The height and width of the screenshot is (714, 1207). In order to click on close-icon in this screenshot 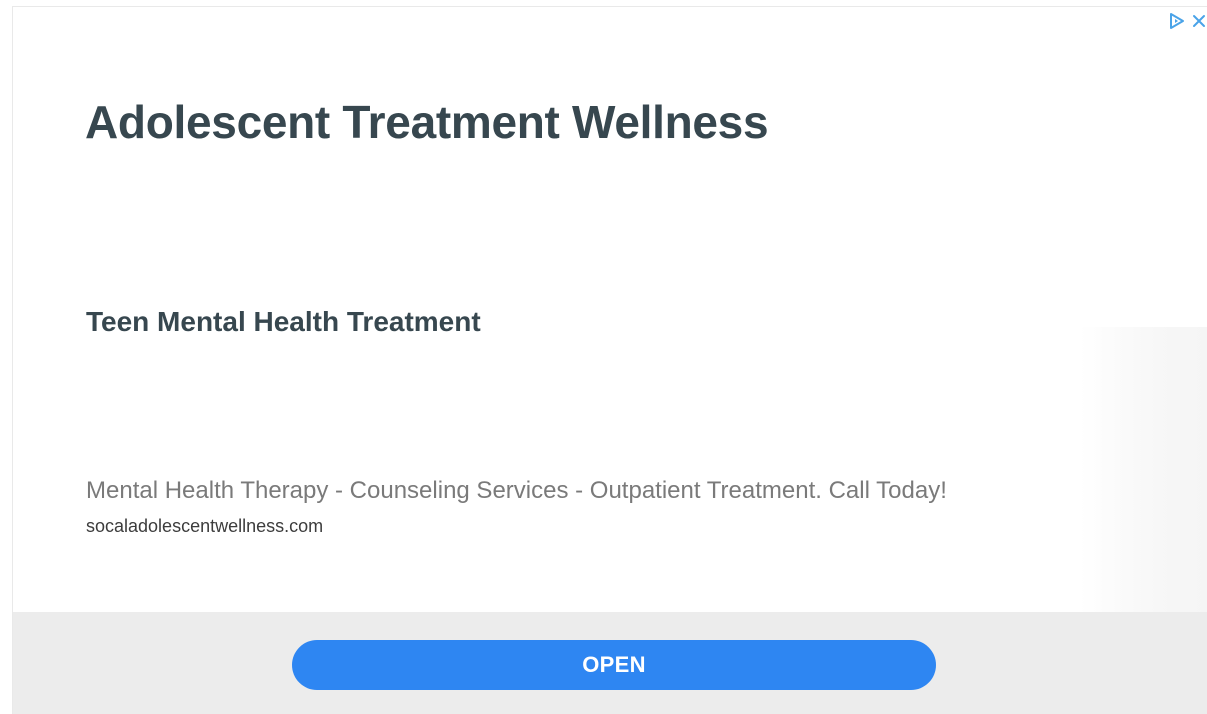, I will do `click(1198, 21)`.